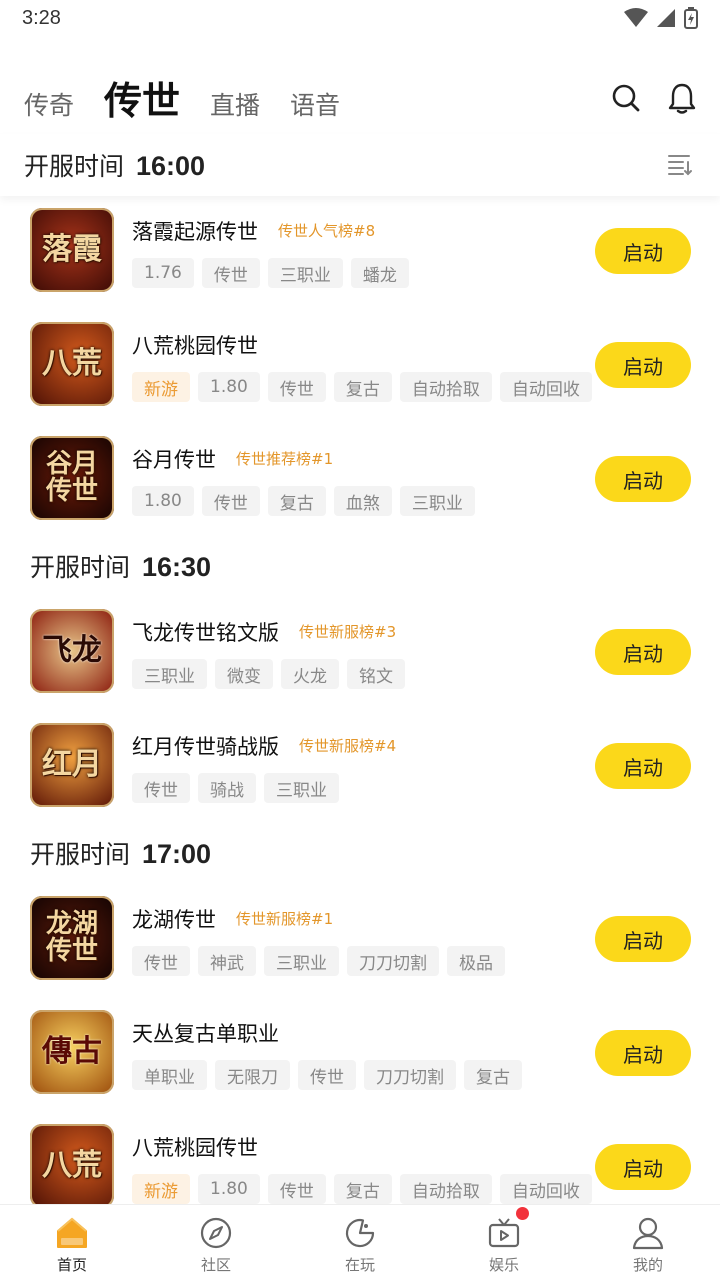 This screenshot has width=720, height=1280. Describe the element at coordinates (235, 788) in the screenshot. I see `tag-list: 传世 骑战 三职业` at that location.